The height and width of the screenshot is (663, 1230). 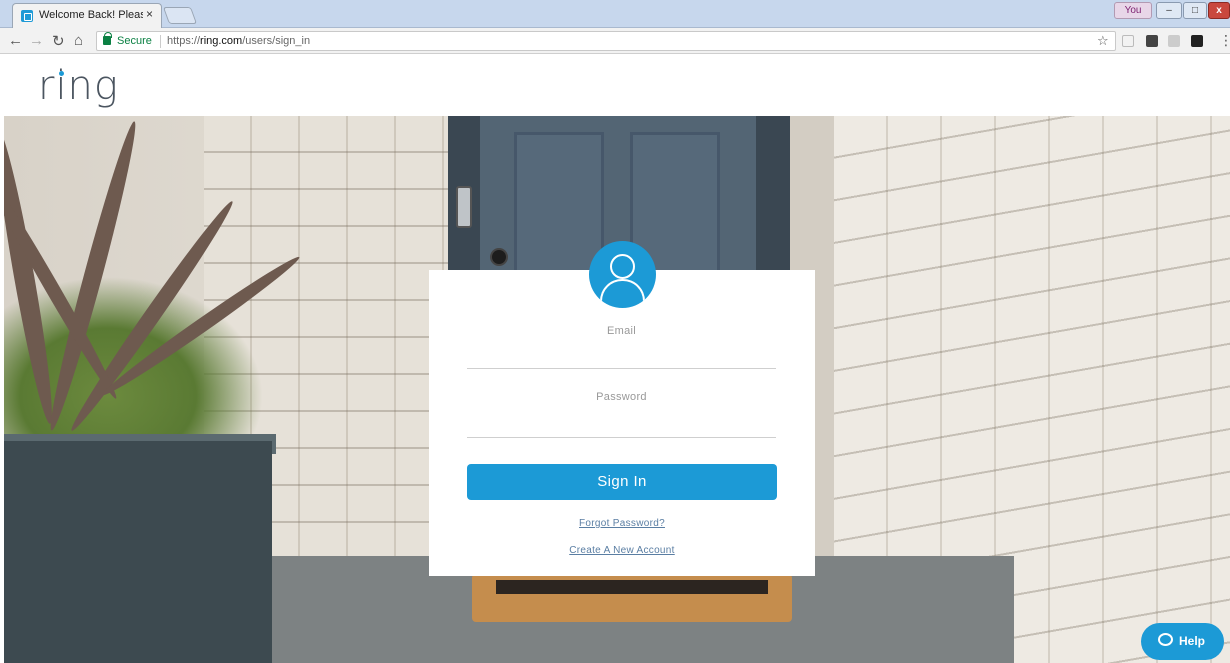 I want to click on window-maximize-button: □, so click(x=1195, y=10).